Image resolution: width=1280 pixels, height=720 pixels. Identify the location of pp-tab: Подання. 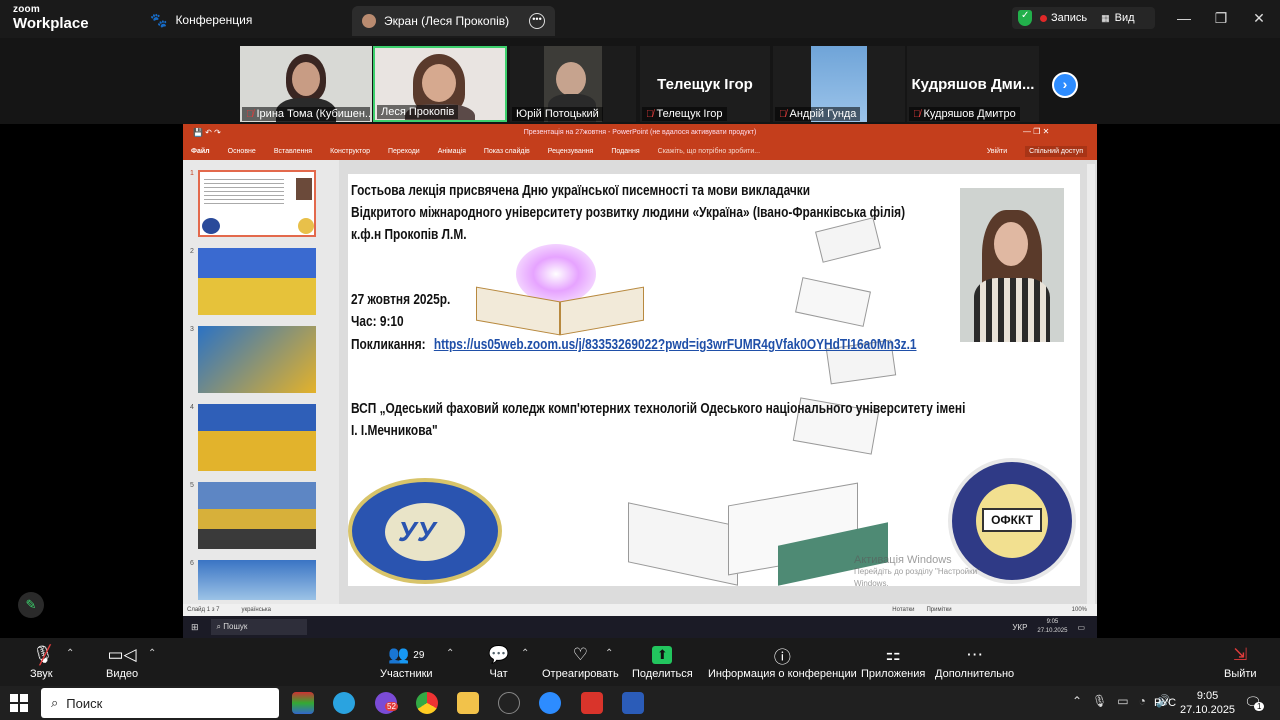
(625, 151).